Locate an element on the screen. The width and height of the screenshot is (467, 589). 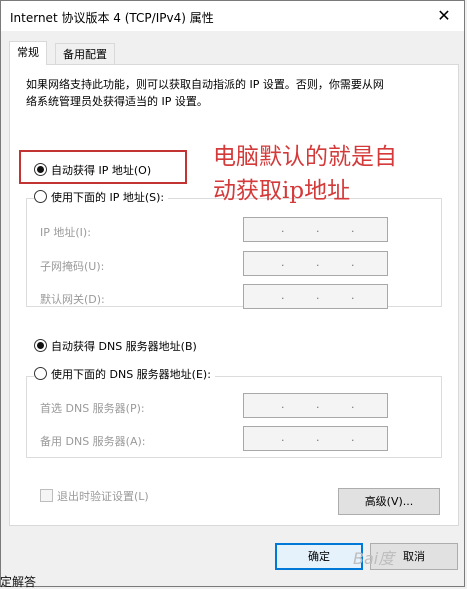
default-gateway-label: 默认网关(D): is located at coordinates (72, 299).